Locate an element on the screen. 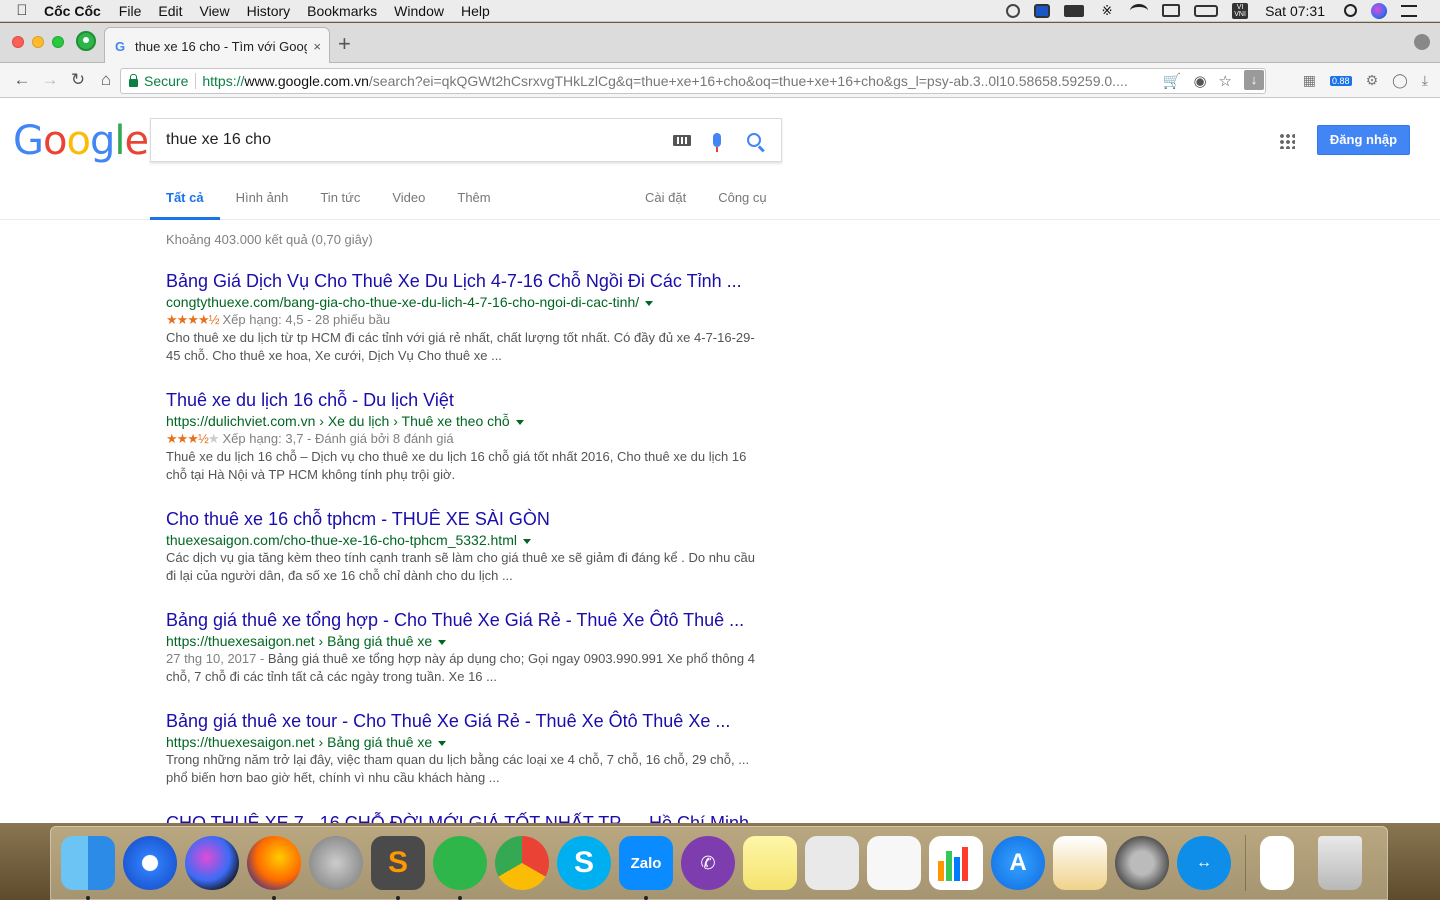 The width and height of the screenshot is (1440, 900). menu-view: View is located at coordinates (214, 11).